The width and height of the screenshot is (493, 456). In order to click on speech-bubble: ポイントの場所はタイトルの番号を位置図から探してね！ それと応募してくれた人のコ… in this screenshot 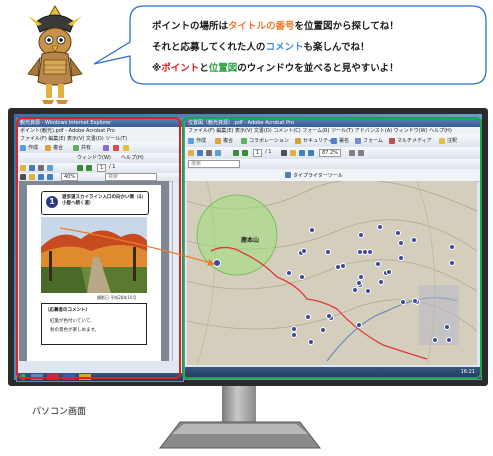, I will do `click(290, 46)`.